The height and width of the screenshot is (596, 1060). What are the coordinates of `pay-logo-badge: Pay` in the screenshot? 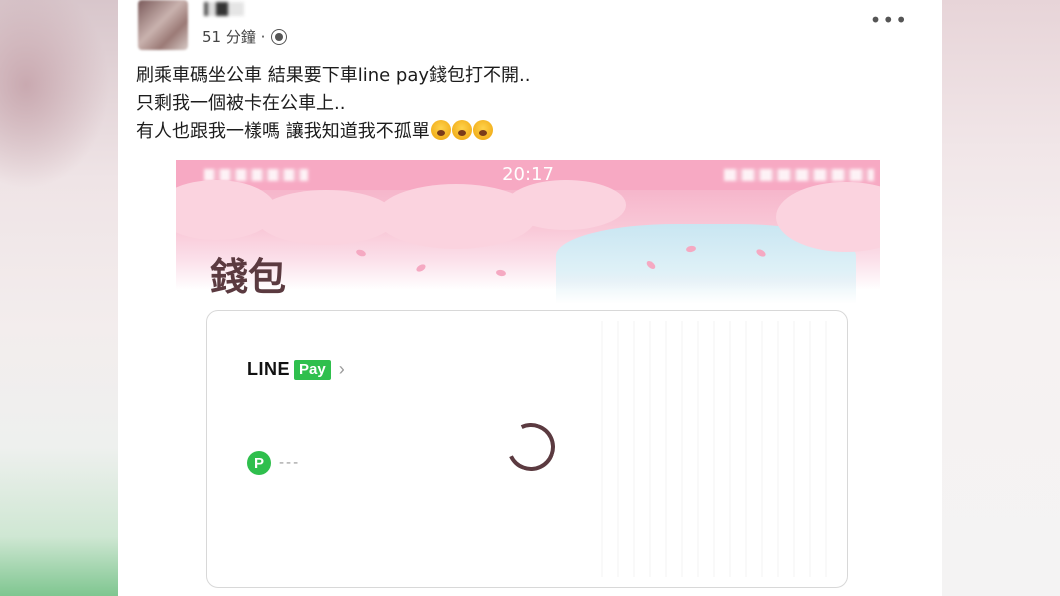 It's located at (312, 369).